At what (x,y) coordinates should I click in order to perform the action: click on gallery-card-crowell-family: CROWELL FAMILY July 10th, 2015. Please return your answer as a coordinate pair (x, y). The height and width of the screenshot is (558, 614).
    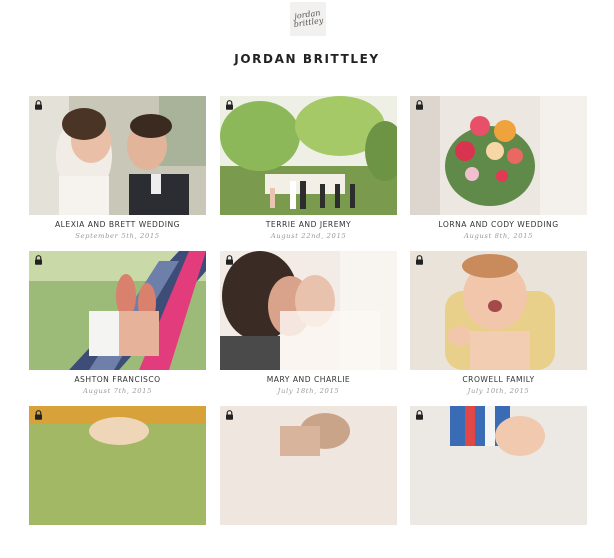
    Looking at the image, I should click on (498, 327).